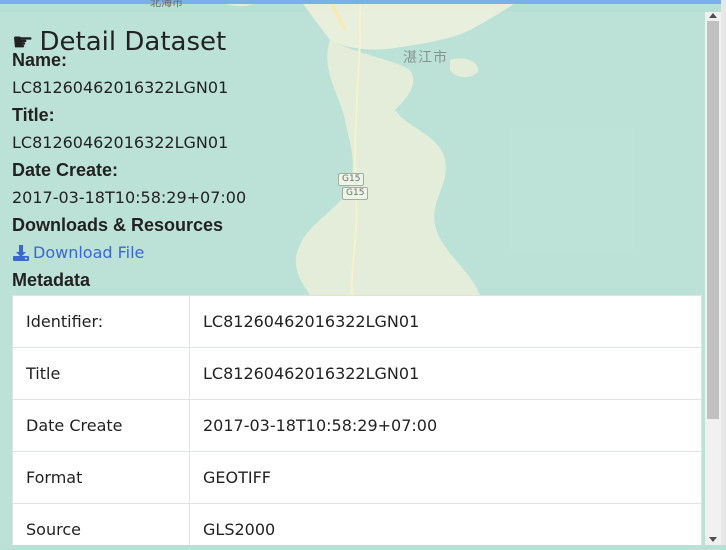  What do you see at coordinates (713, 15) in the screenshot?
I see `scroll-up-arrow-icon` at bounding box center [713, 15].